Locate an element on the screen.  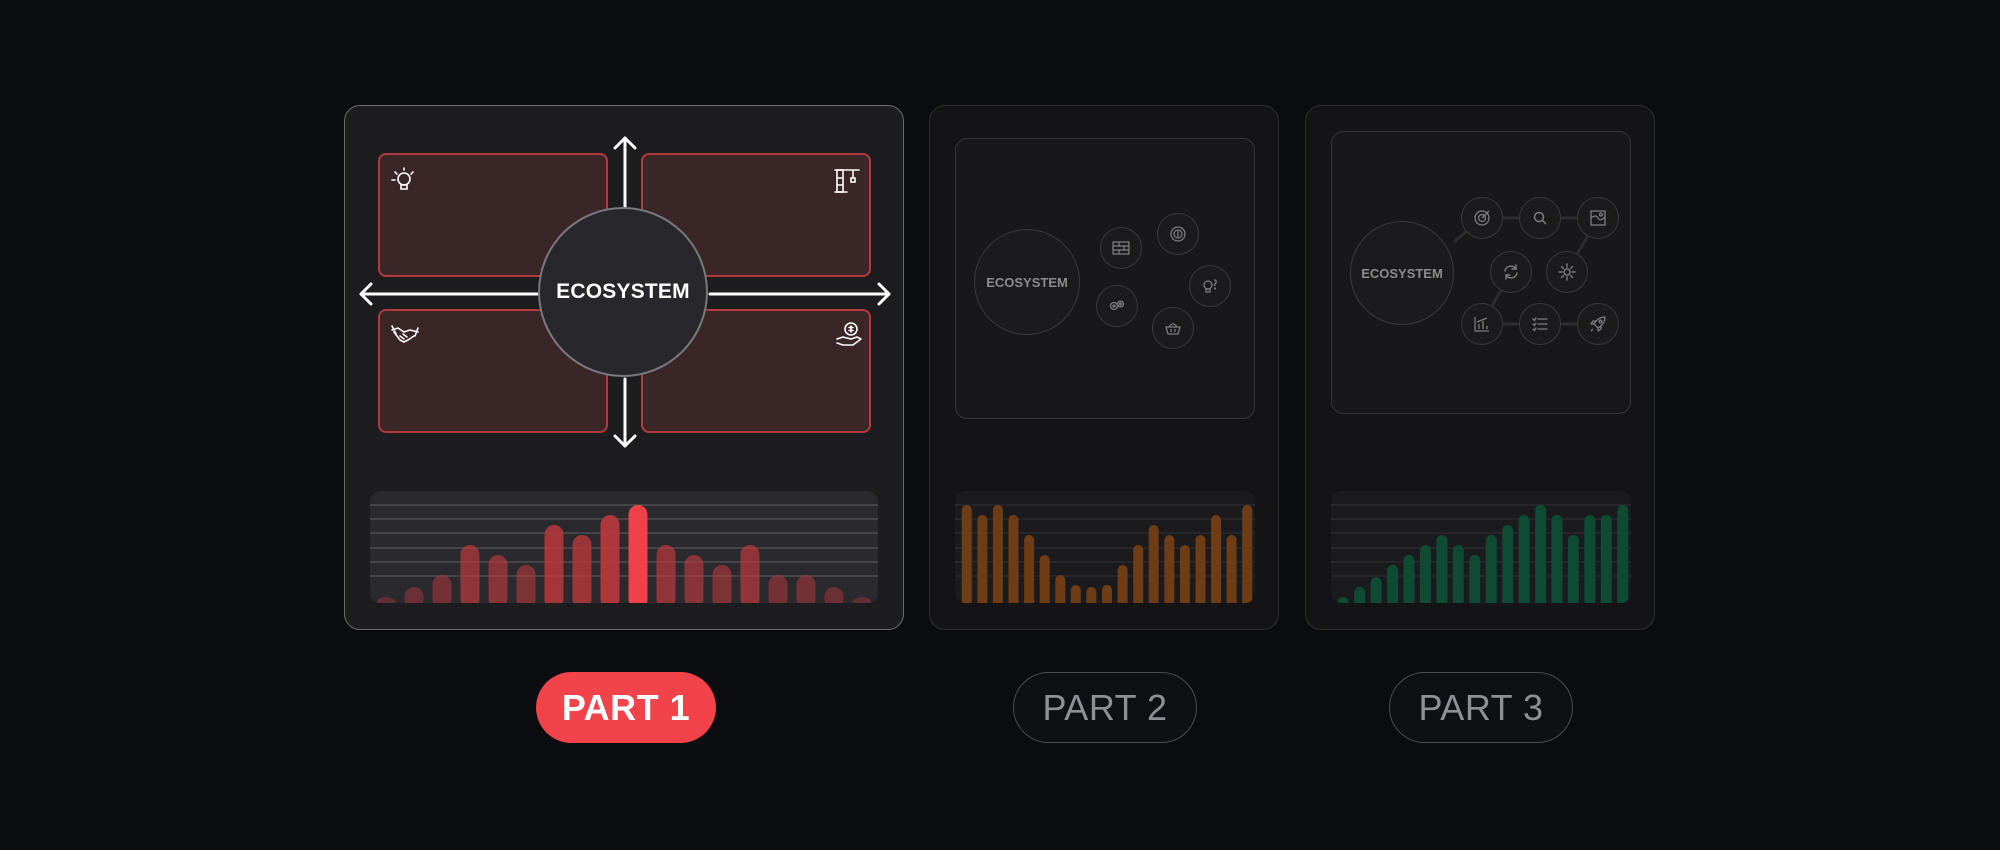
part-2-card: ECOSYSTEM is located at coordinates (1104, 367).